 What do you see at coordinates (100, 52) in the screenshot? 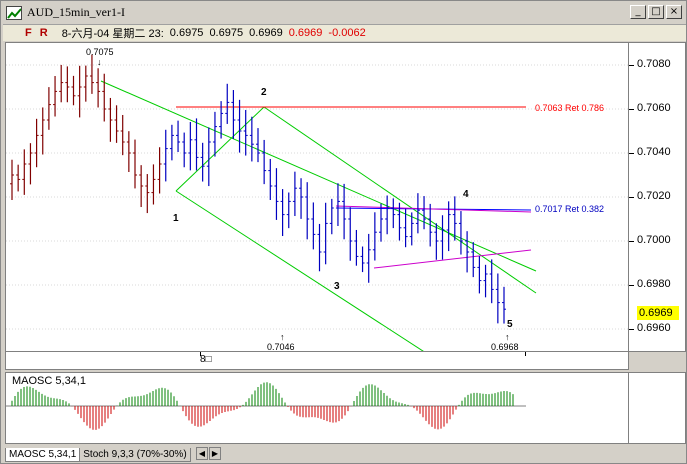
I see `top-high-label: 0.7075` at bounding box center [100, 52].